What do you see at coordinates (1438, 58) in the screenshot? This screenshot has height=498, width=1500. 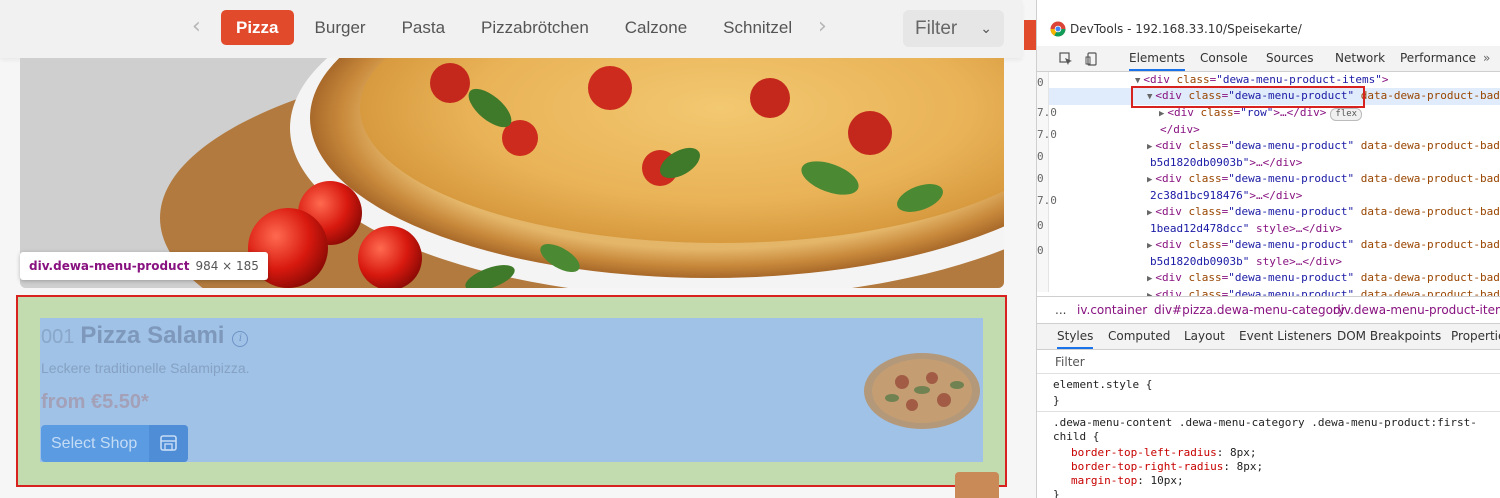 I see `tab-performance: Performance` at bounding box center [1438, 58].